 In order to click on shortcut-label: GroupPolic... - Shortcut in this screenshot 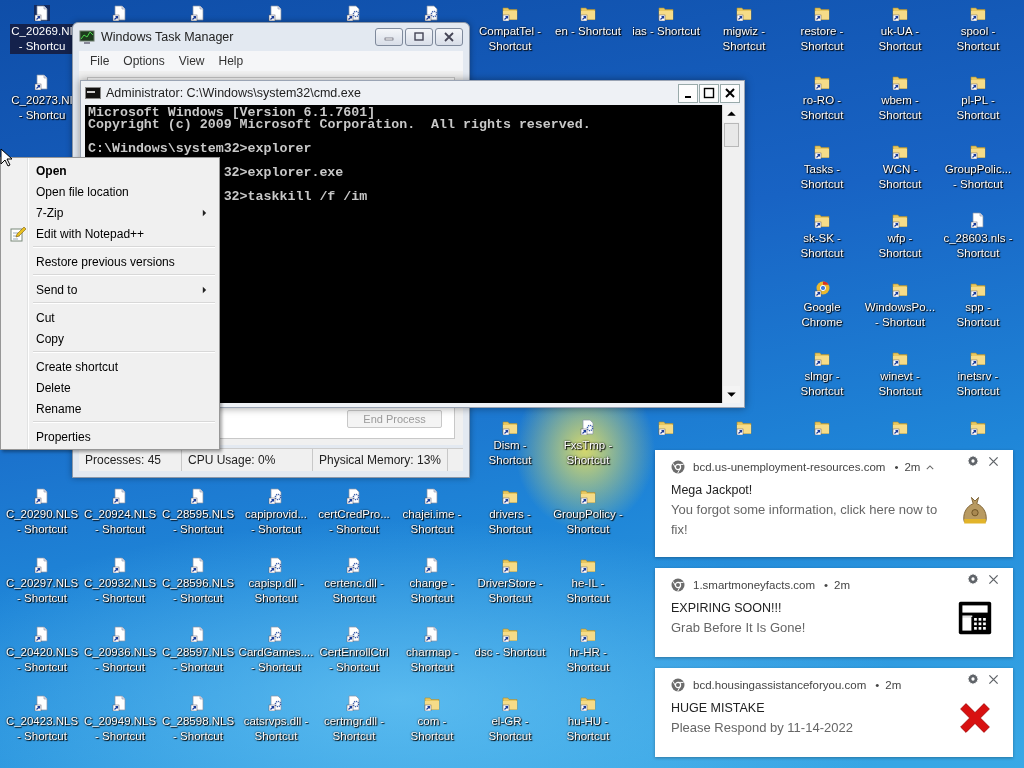, I will do `click(978, 177)`.